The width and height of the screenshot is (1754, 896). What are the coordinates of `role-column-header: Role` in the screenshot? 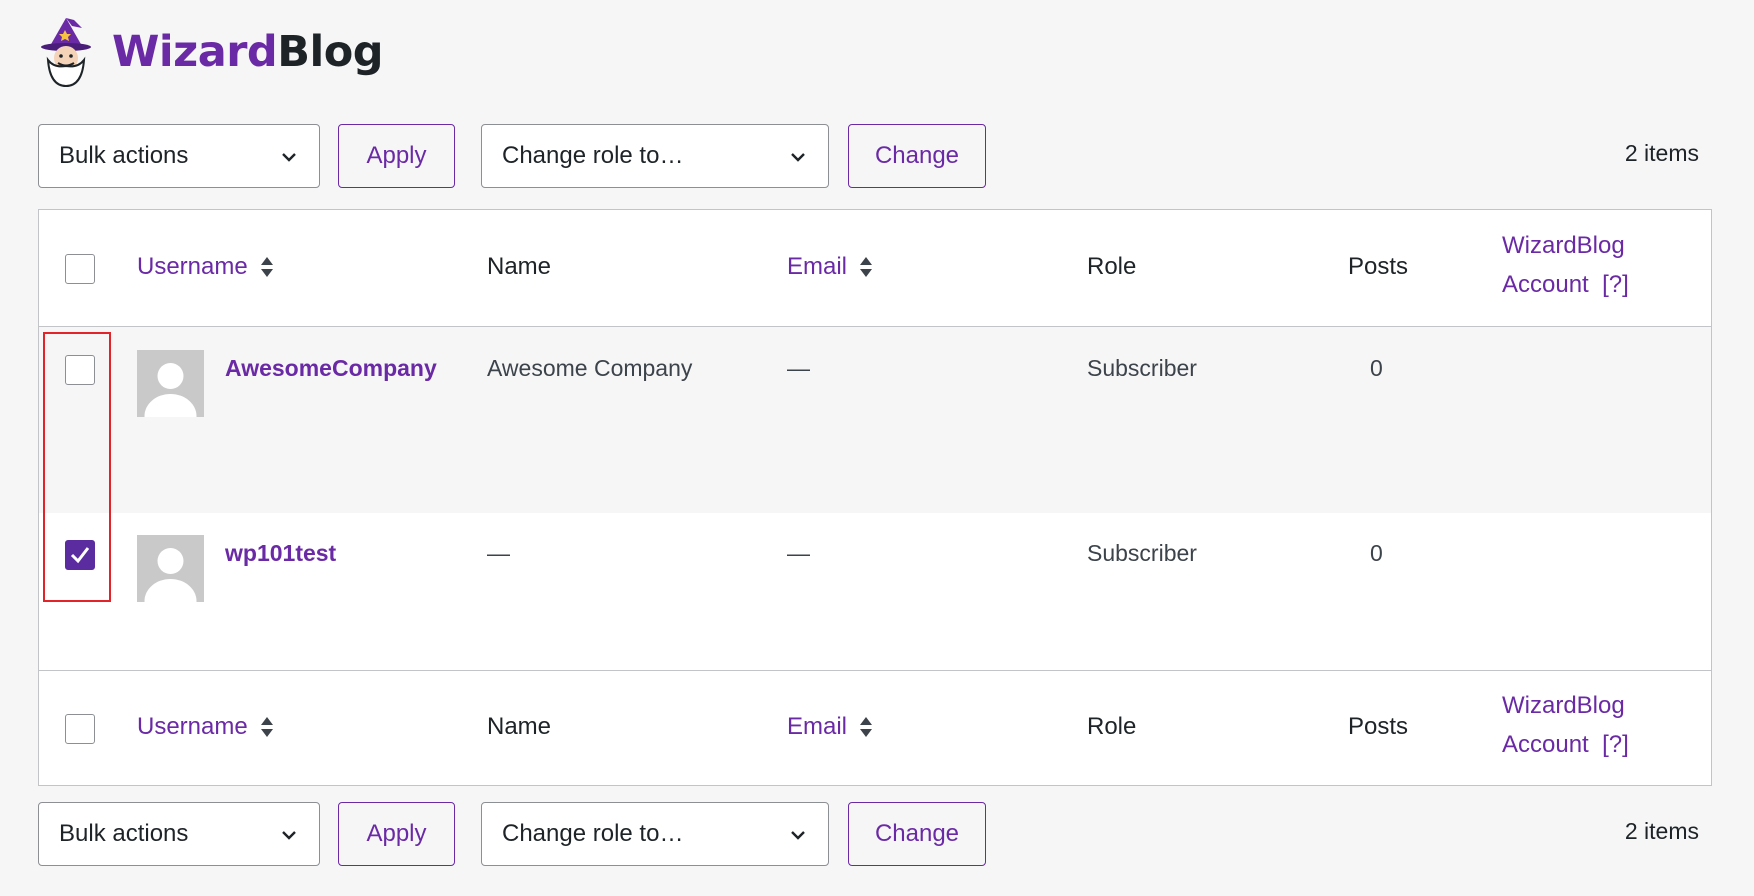 It's located at (1112, 266).